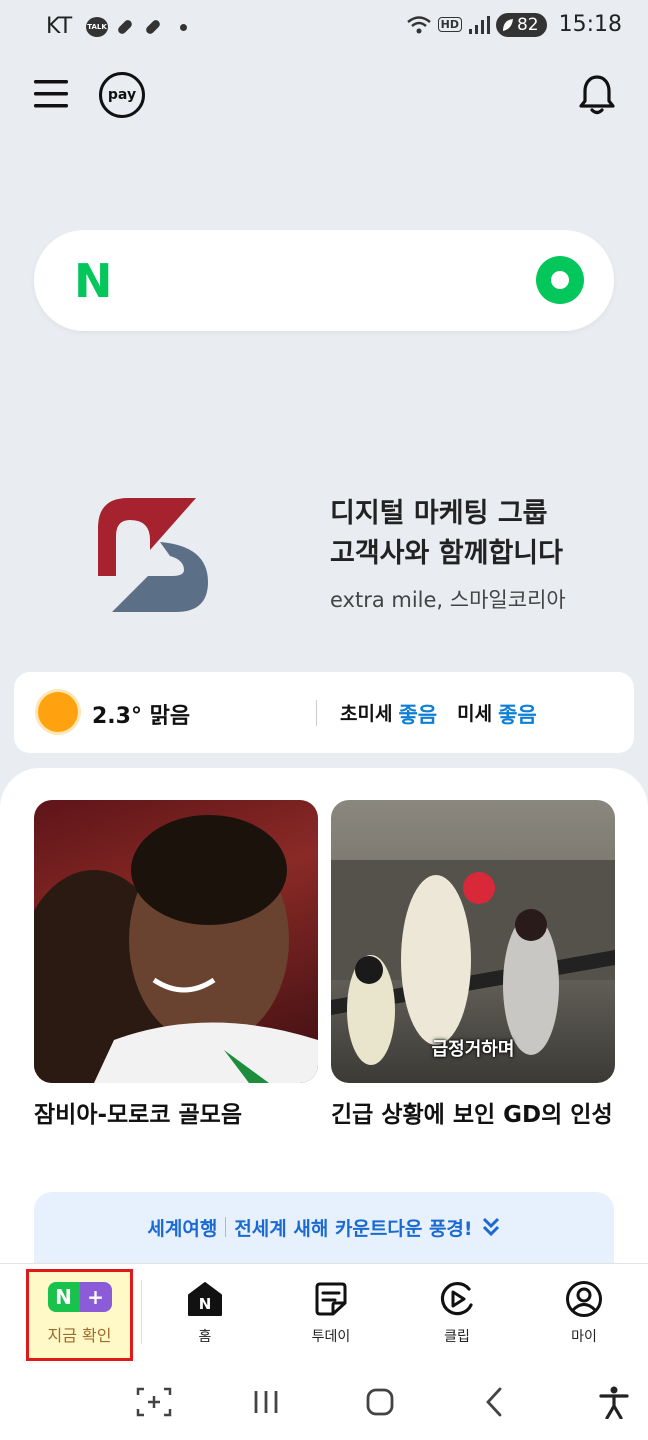 Image resolution: width=648 pixels, height=1440 pixels. Describe the element at coordinates (507, 24) in the screenshot. I see `leaf-icon` at that location.